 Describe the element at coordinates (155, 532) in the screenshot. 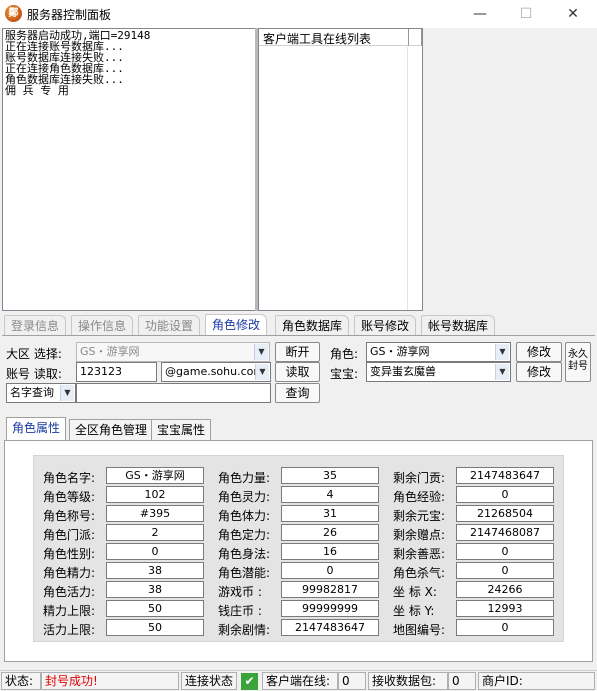

I see `attr-value-field: 2` at that location.